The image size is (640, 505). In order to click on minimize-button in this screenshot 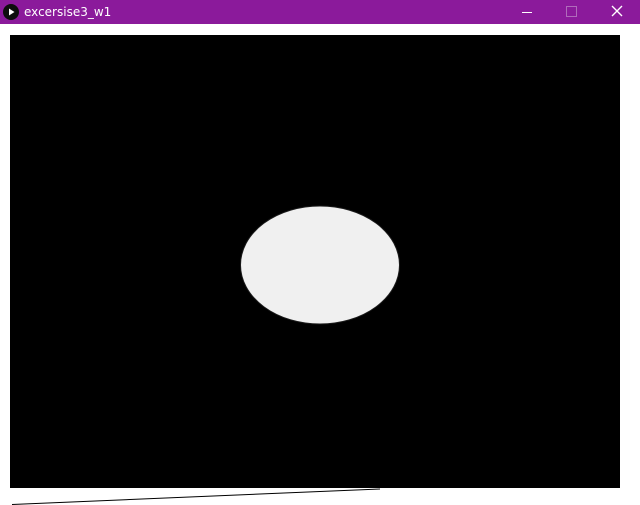, I will do `click(526, 12)`.